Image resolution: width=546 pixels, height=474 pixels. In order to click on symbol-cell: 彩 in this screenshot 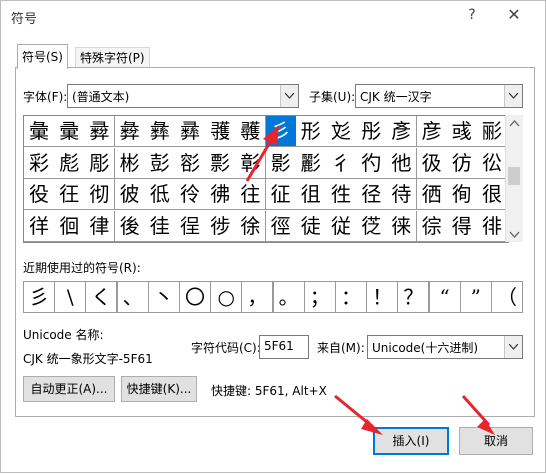, I will do `click(39, 163)`.